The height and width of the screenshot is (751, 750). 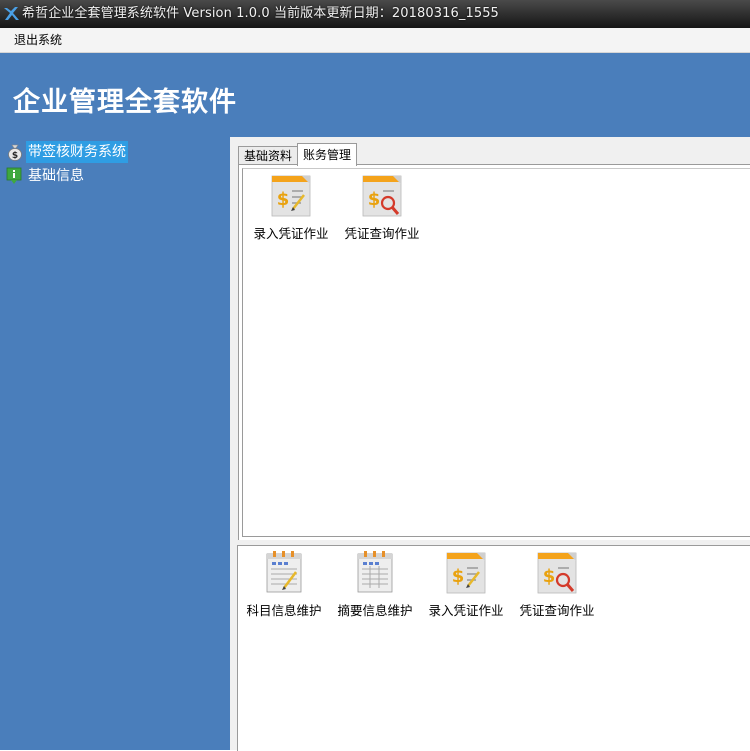 I want to click on app-title: 企业管理全套软件, so click(x=125, y=102).